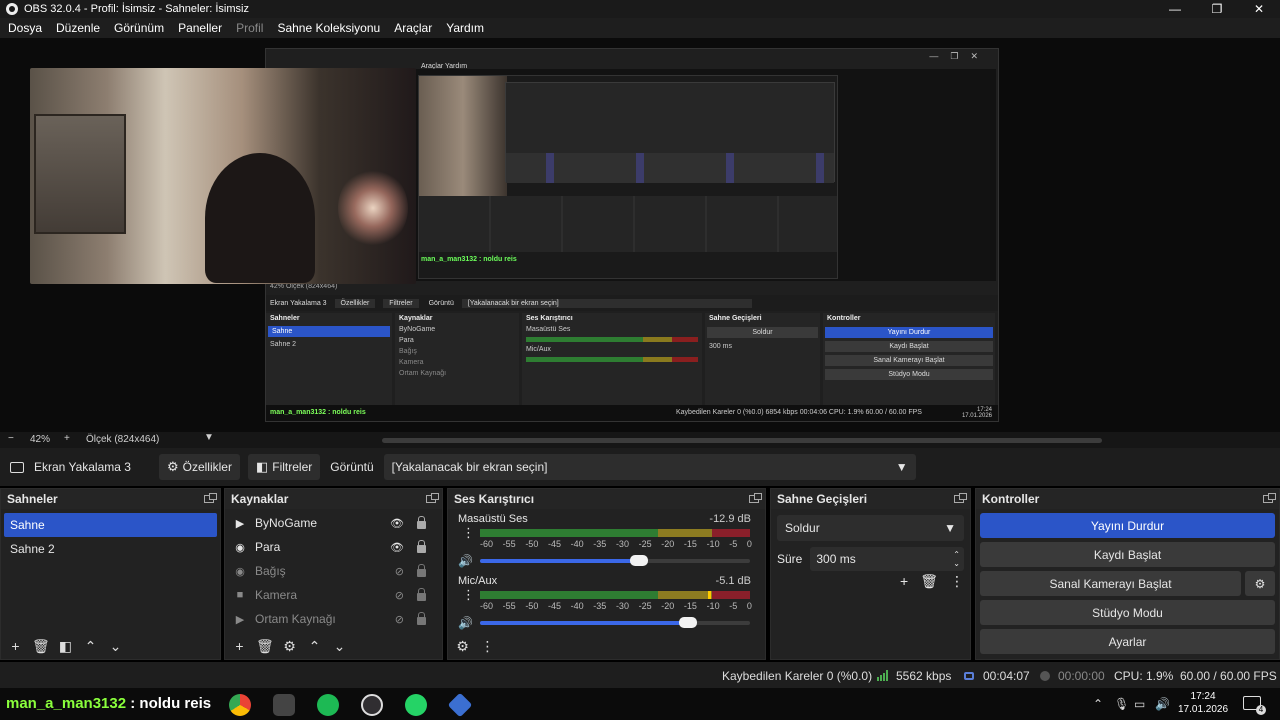 The image size is (1280, 720). Describe the element at coordinates (67, 438) in the screenshot. I see `zoom-in-button: +` at that location.